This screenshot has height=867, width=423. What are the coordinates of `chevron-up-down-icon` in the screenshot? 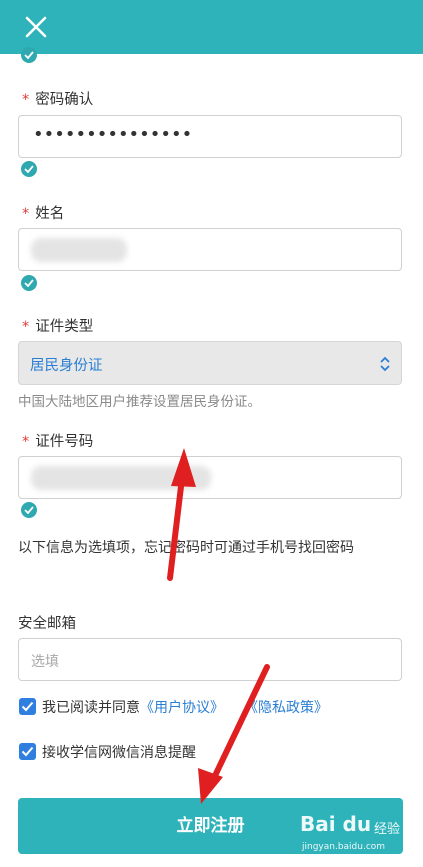 It's located at (385, 364).